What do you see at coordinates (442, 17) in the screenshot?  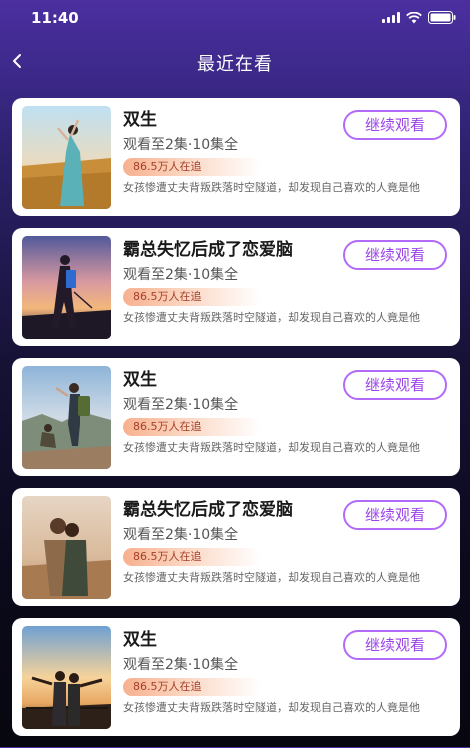 I see `battery-icon` at bounding box center [442, 17].